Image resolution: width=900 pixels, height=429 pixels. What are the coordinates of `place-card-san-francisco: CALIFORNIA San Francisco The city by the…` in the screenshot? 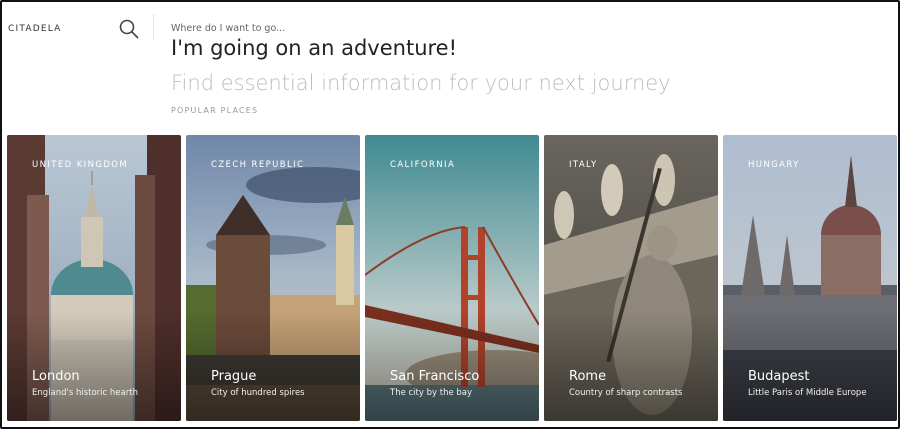 It's located at (452, 278).